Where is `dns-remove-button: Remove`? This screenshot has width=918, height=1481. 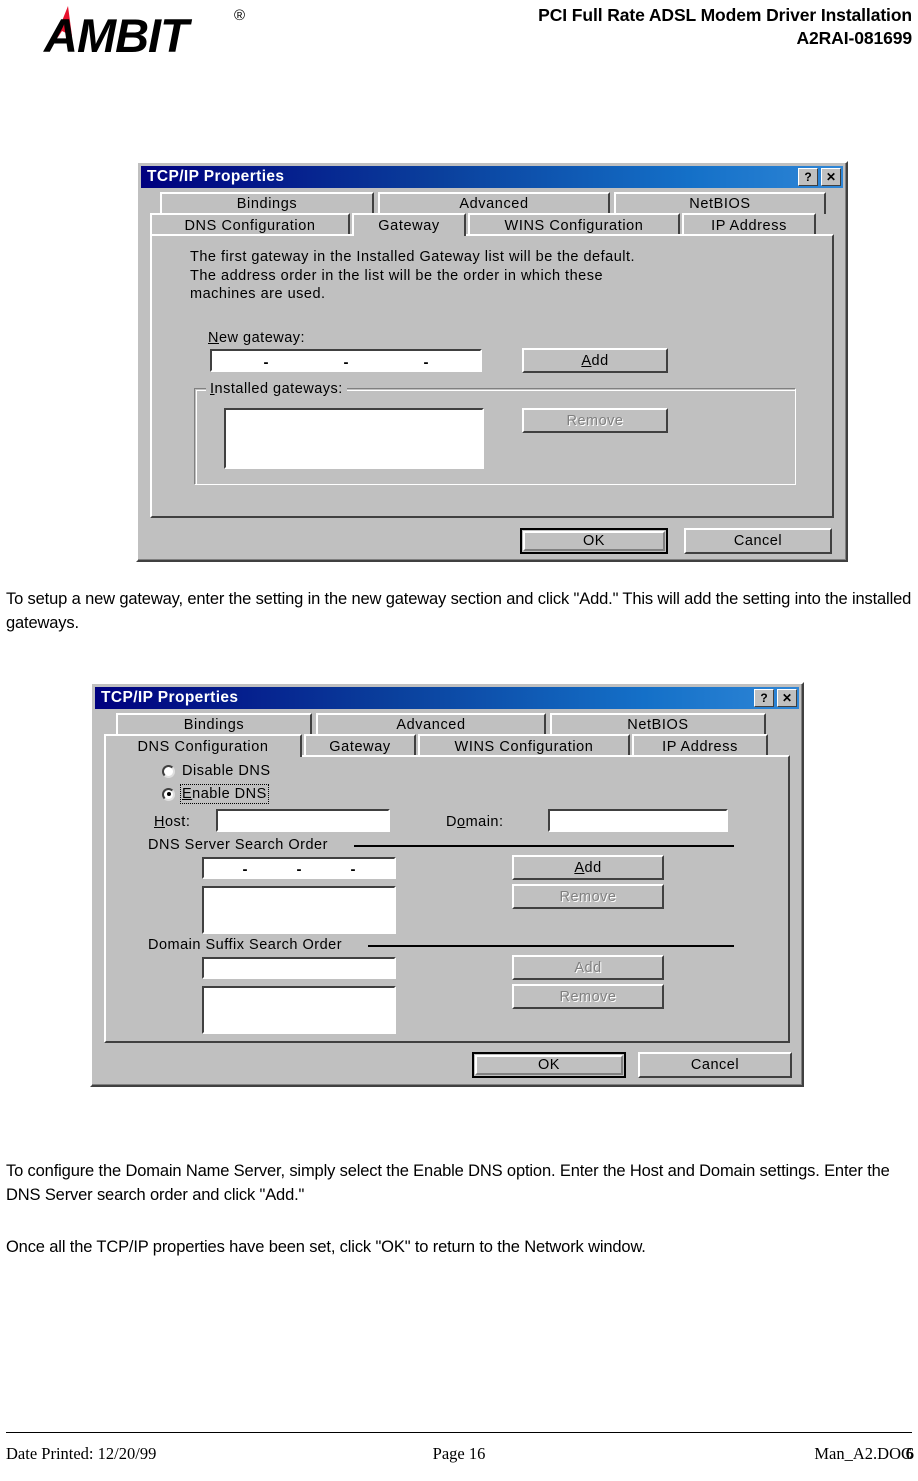
dns-remove-button: Remove is located at coordinates (588, 896).